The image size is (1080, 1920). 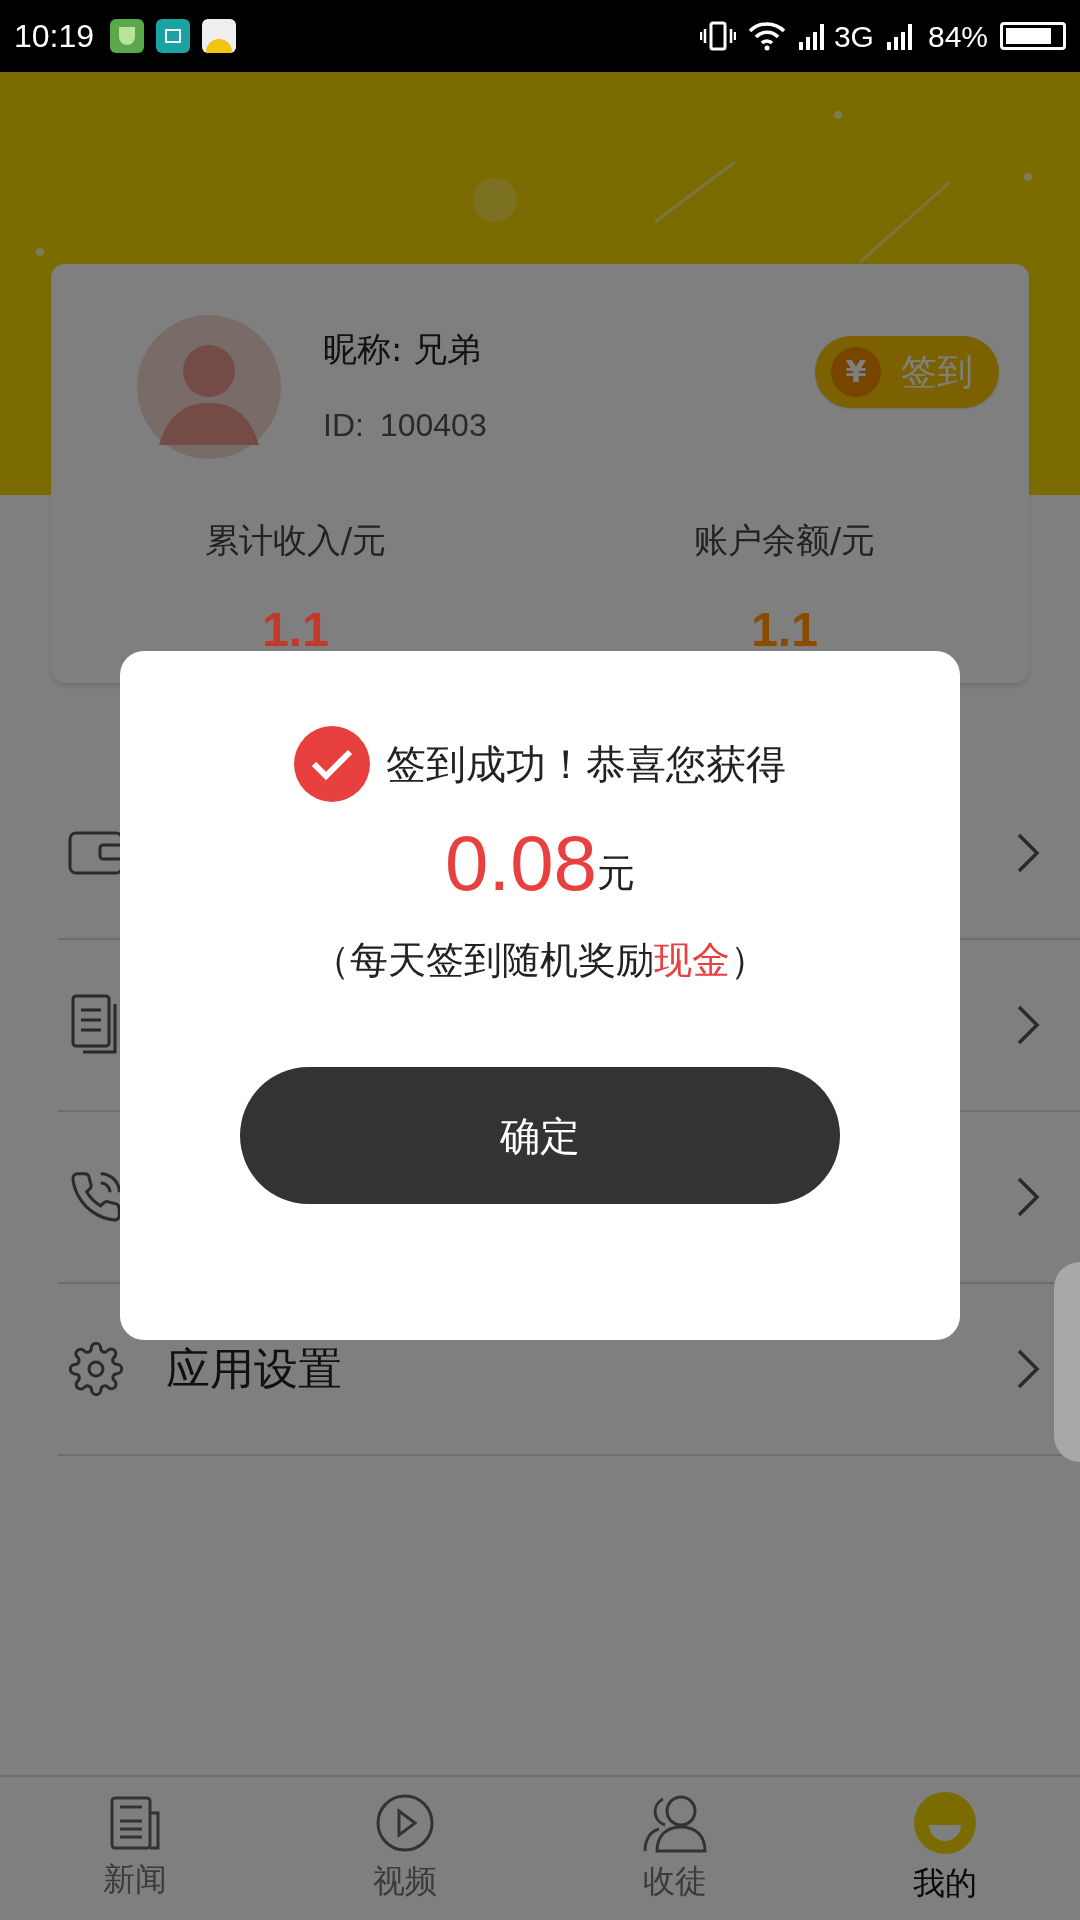 What do you see at coordinates (717, 36) in the screenshot?
I see `vibrate-icon` at bounding box center [717, 36].